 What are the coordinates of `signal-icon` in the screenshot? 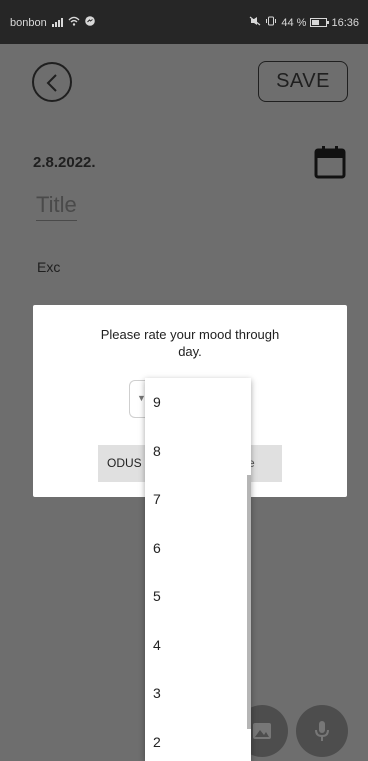 It's located at (57, 22).